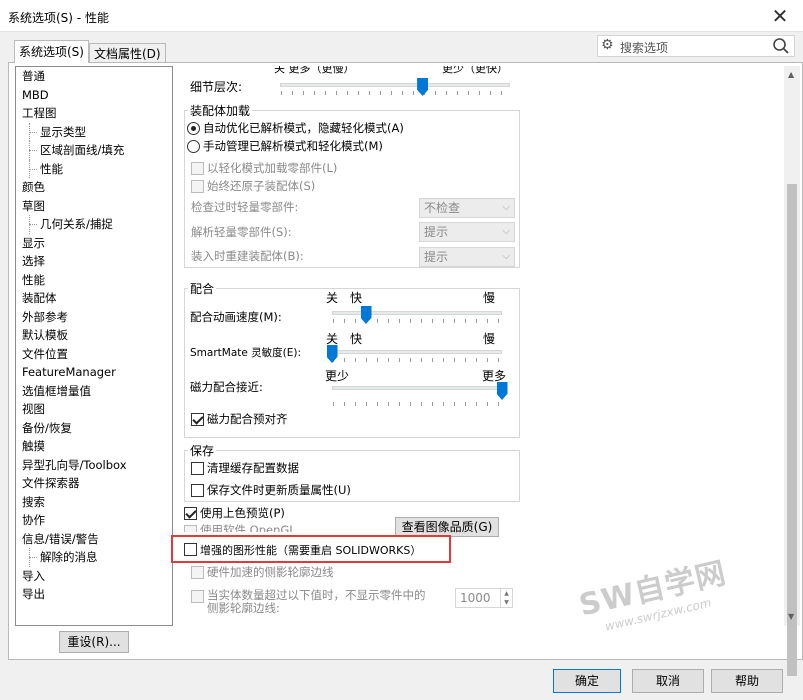 The height and width of the screenshot is (700, 803). I want to click on tree-item: 区域剖面线/填充, so click(94, 150).